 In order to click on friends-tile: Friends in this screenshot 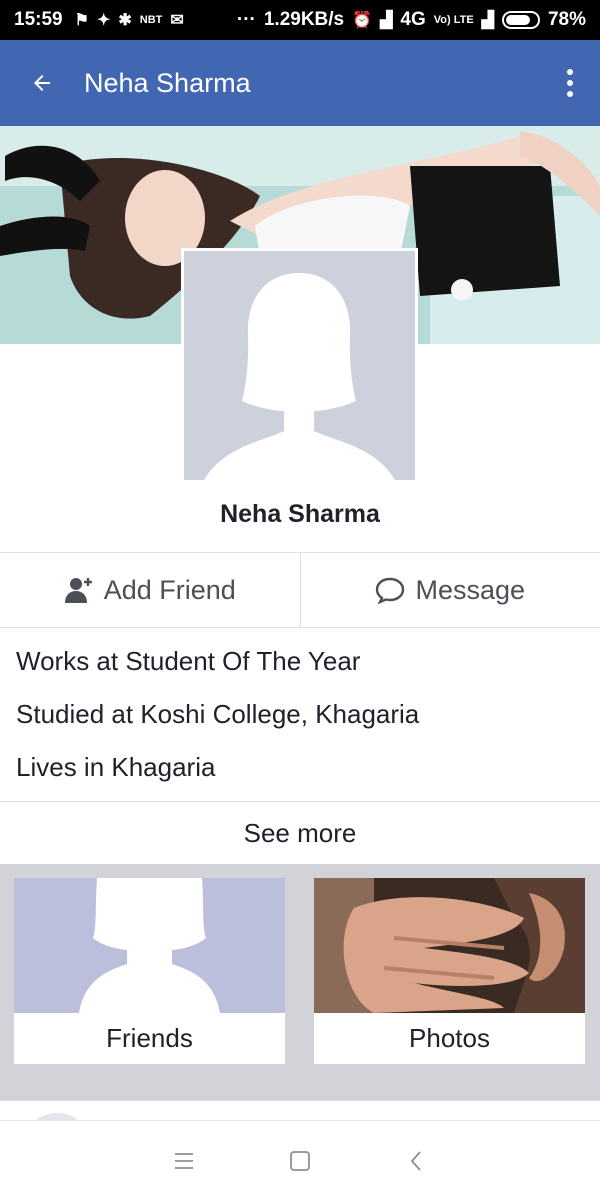, I will do `click(149, 971)`.